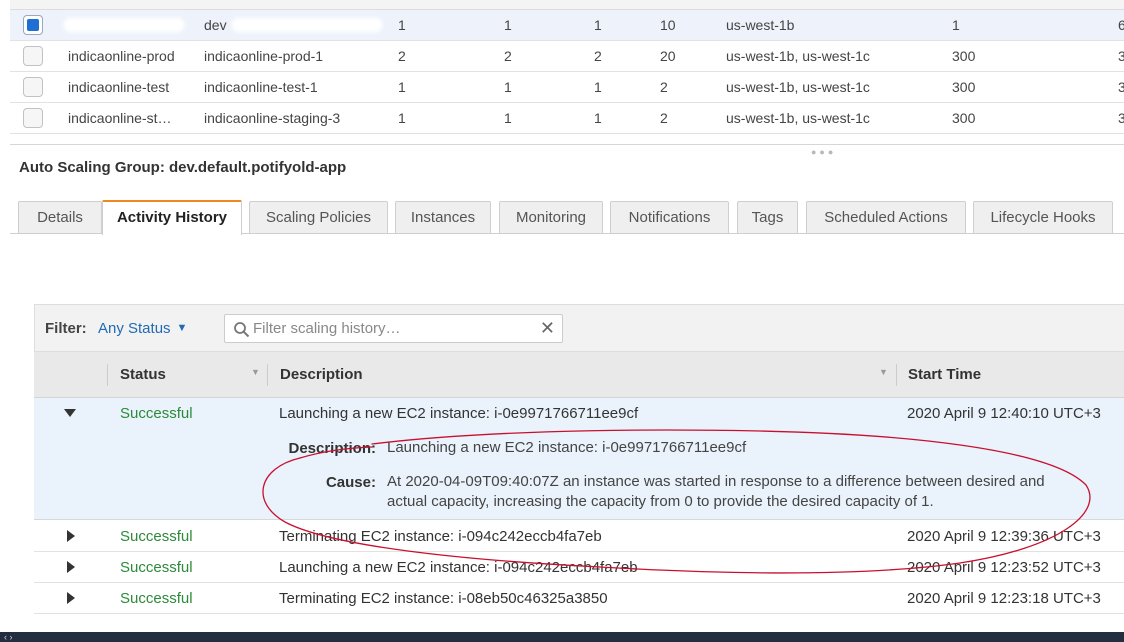 This screenshot has width=1124, height=642. I want to click on instances-cell: 2, so click(402, 56).